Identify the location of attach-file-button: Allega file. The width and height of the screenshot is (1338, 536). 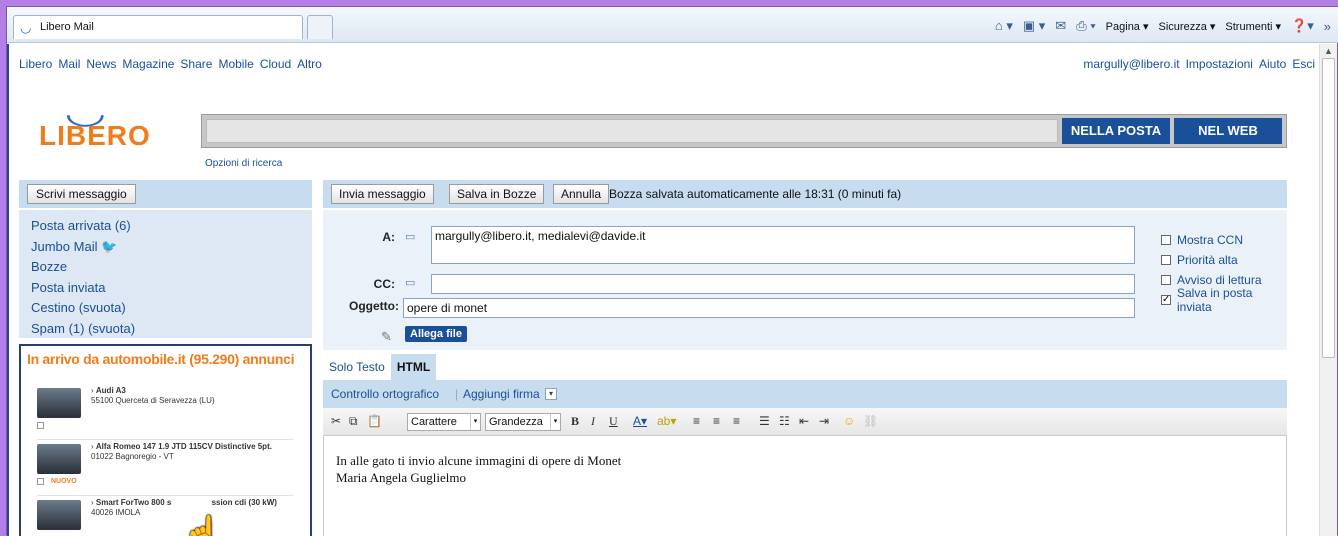
(436, 334).